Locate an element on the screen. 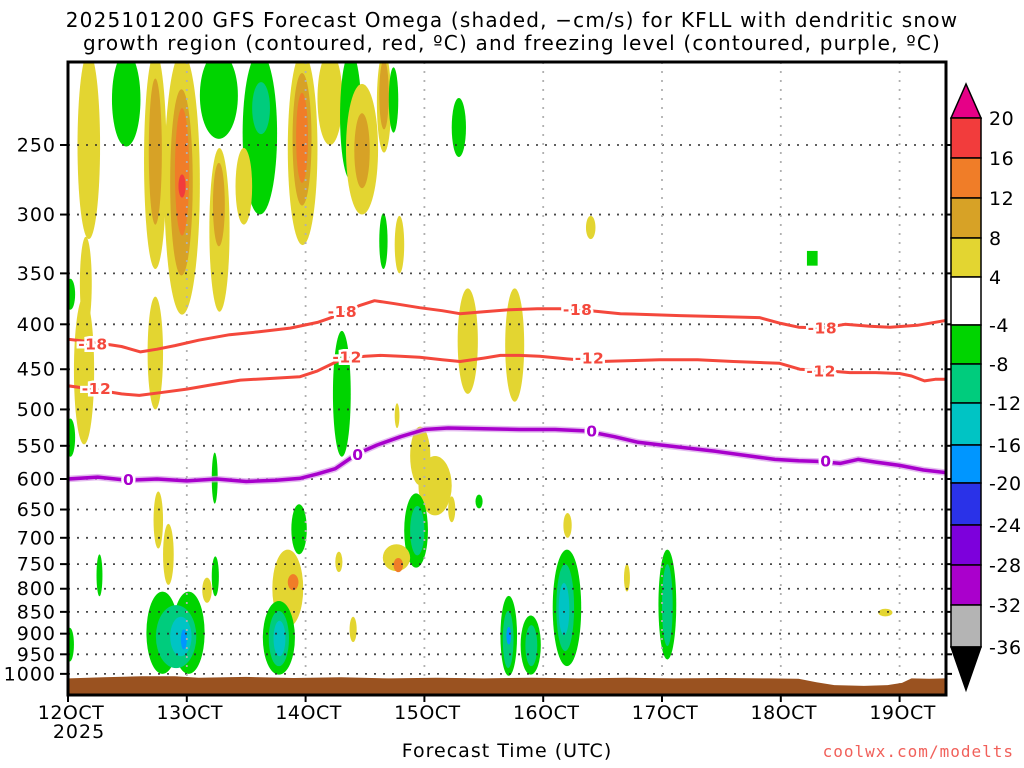  y-tick-label: 500 is located at coordinates (36, 410).